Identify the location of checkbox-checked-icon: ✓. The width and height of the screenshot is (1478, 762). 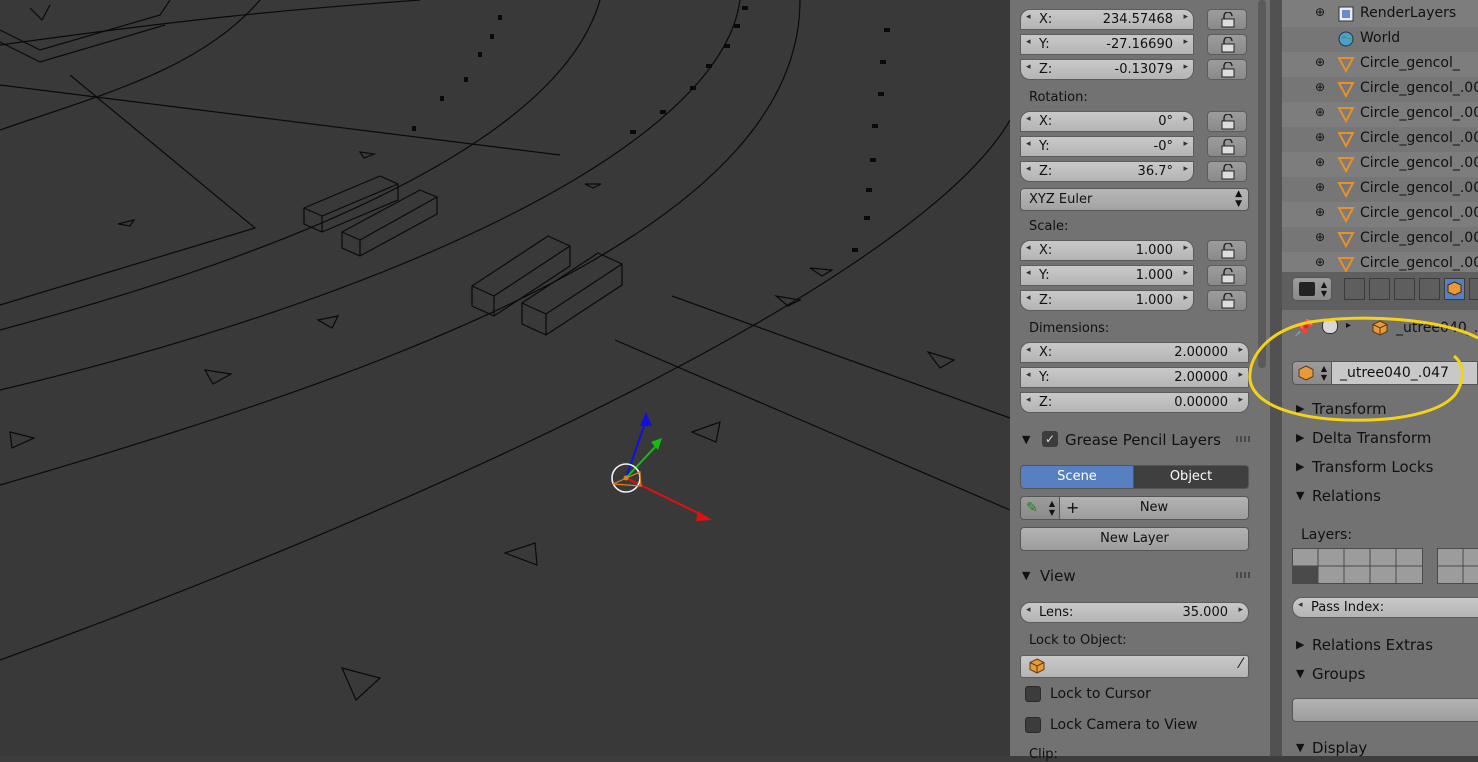
(1050, 439).